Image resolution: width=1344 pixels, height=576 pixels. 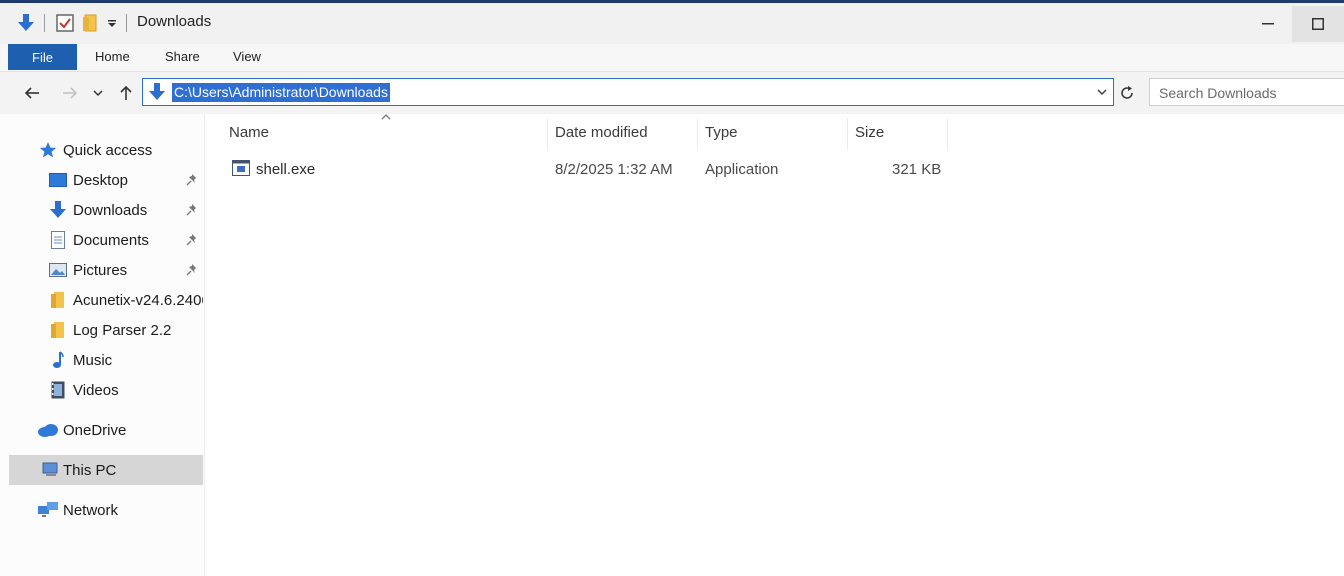 What do you see at coordinates (917, 169) in the screenshot?
I see `file-size: 321 KB` at bounding box center [917, 169].